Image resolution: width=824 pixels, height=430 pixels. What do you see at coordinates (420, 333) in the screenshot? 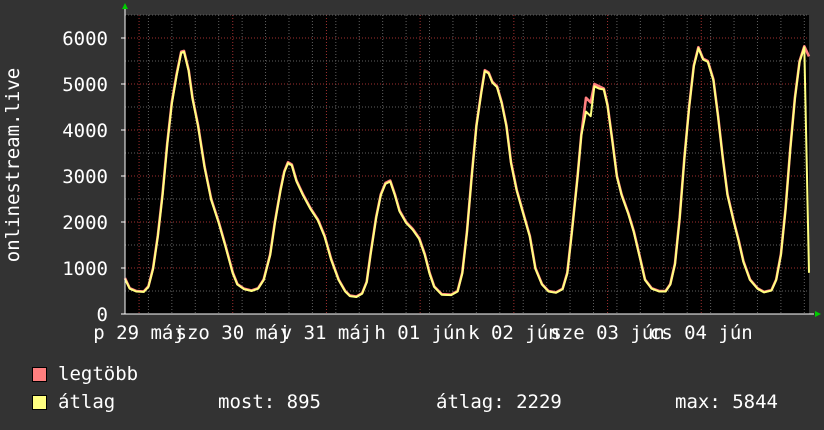
I see `x-tick-label: h 01 jún` at bounding box center [420, 333].